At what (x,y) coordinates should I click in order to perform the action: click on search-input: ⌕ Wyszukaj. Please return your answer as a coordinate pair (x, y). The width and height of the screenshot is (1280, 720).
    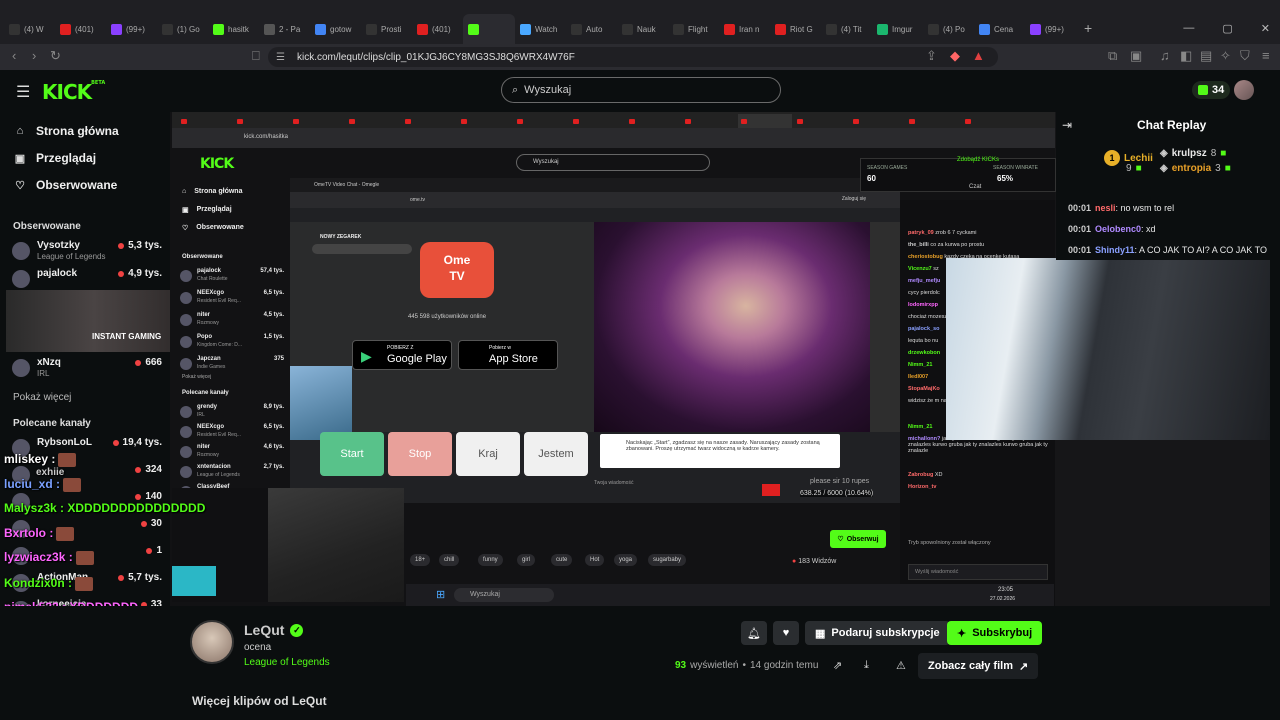
    Looking at the image, I should click on (641, 90).